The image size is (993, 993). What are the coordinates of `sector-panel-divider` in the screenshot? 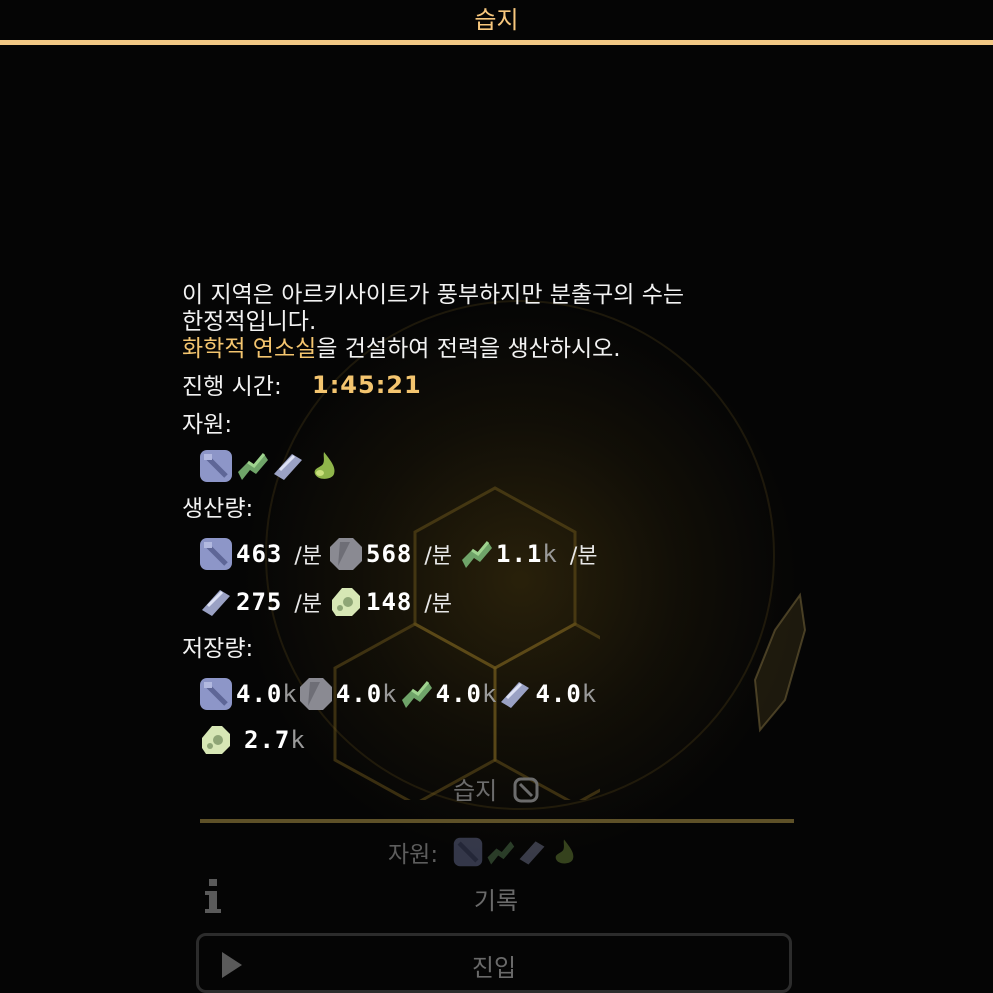 It's located at (497, 821).